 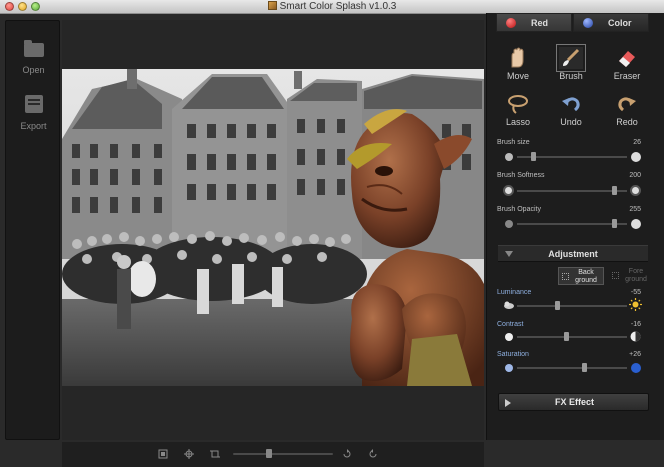 I want to click on foreground-label-2: ground, so click(x=636, y=279).